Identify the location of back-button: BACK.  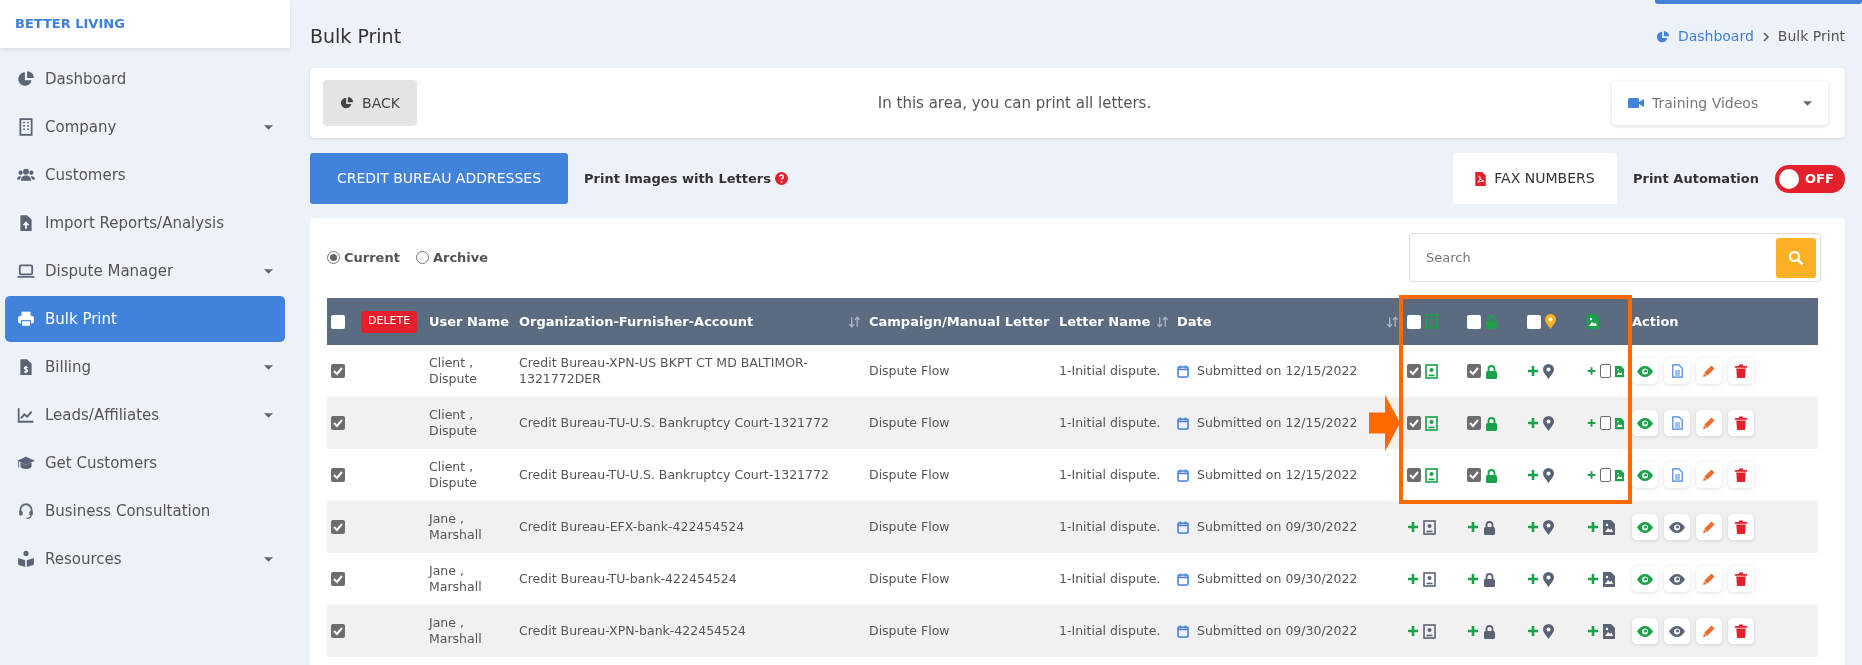
(370, 103).